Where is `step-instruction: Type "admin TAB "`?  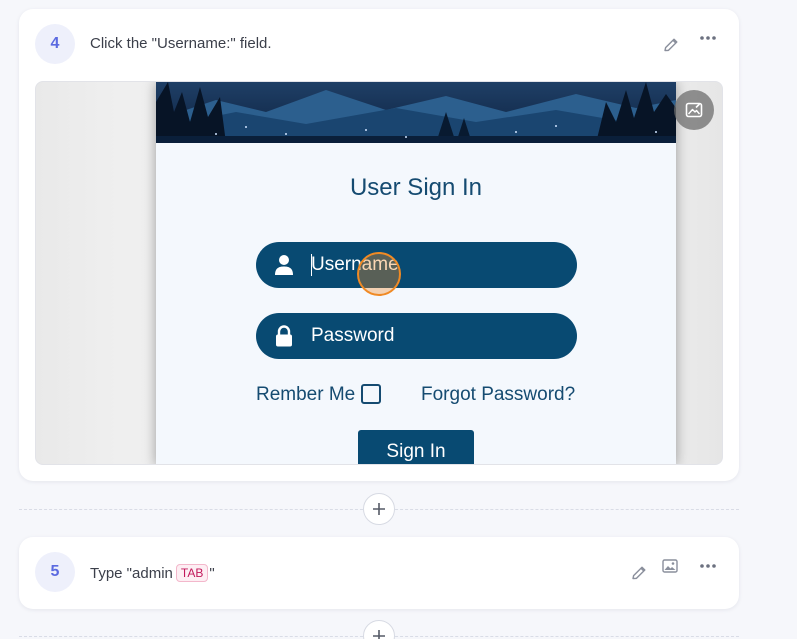
step-instruction: Type "admin TAB " is located at coordinates (152, 573).